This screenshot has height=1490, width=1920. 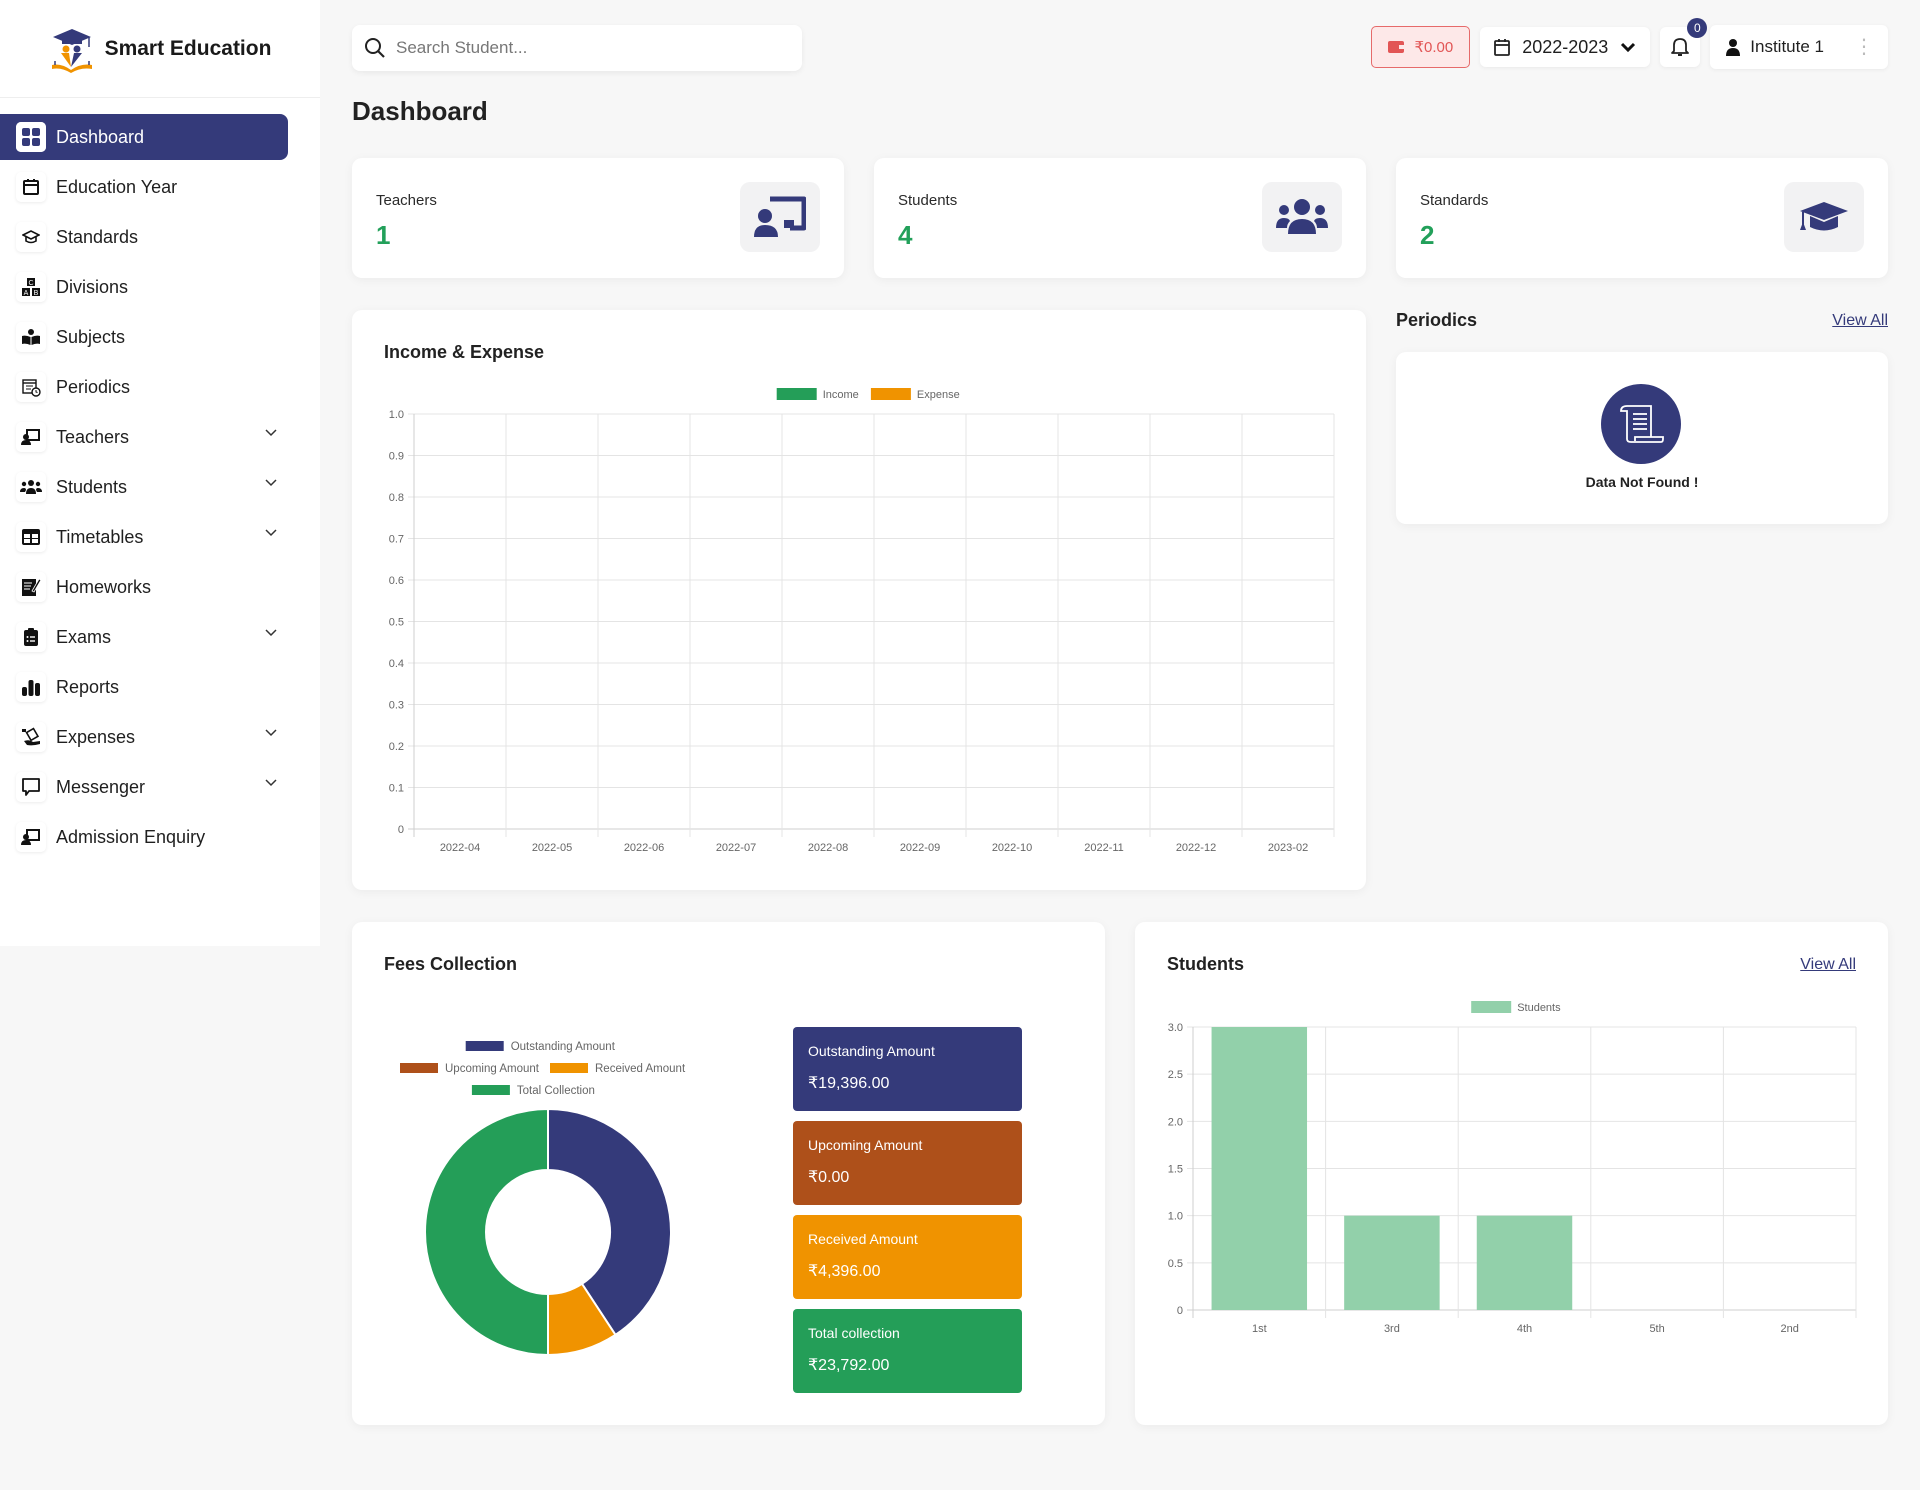 I want to click on periodics-view-all-link: View All, so click(x=1860, y=321).